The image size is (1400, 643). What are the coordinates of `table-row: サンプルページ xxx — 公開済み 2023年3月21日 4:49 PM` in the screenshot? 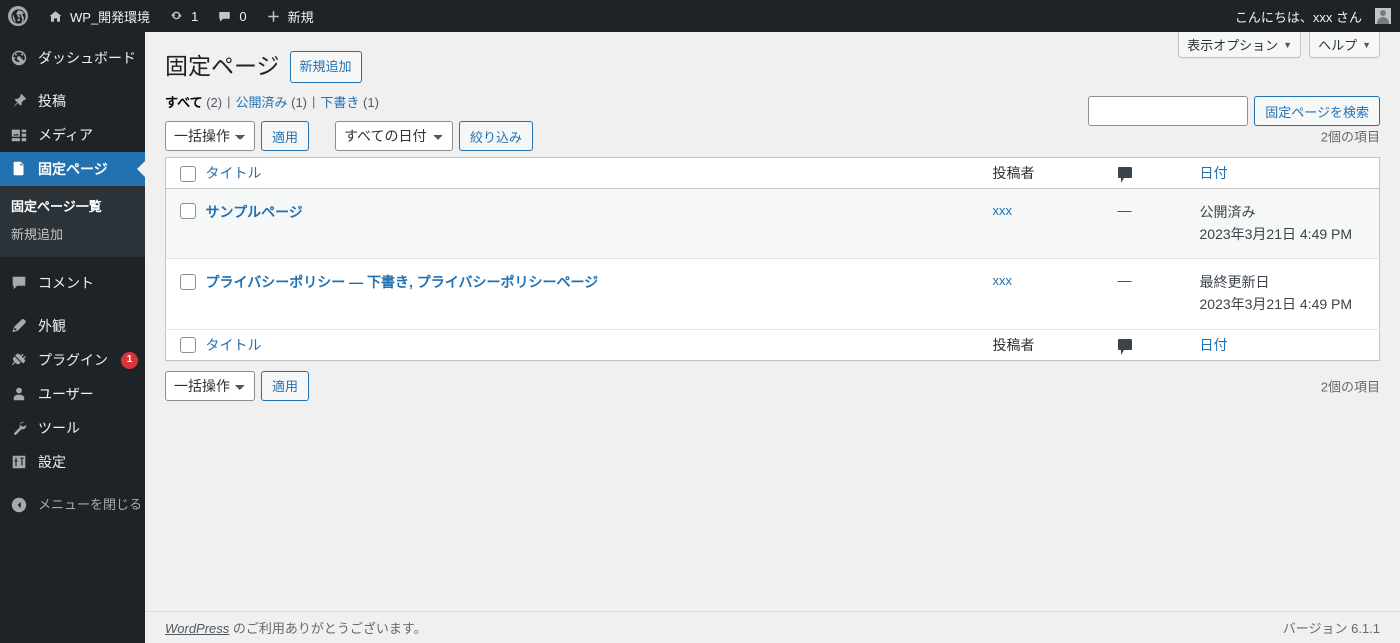 It's located at (772, 223).